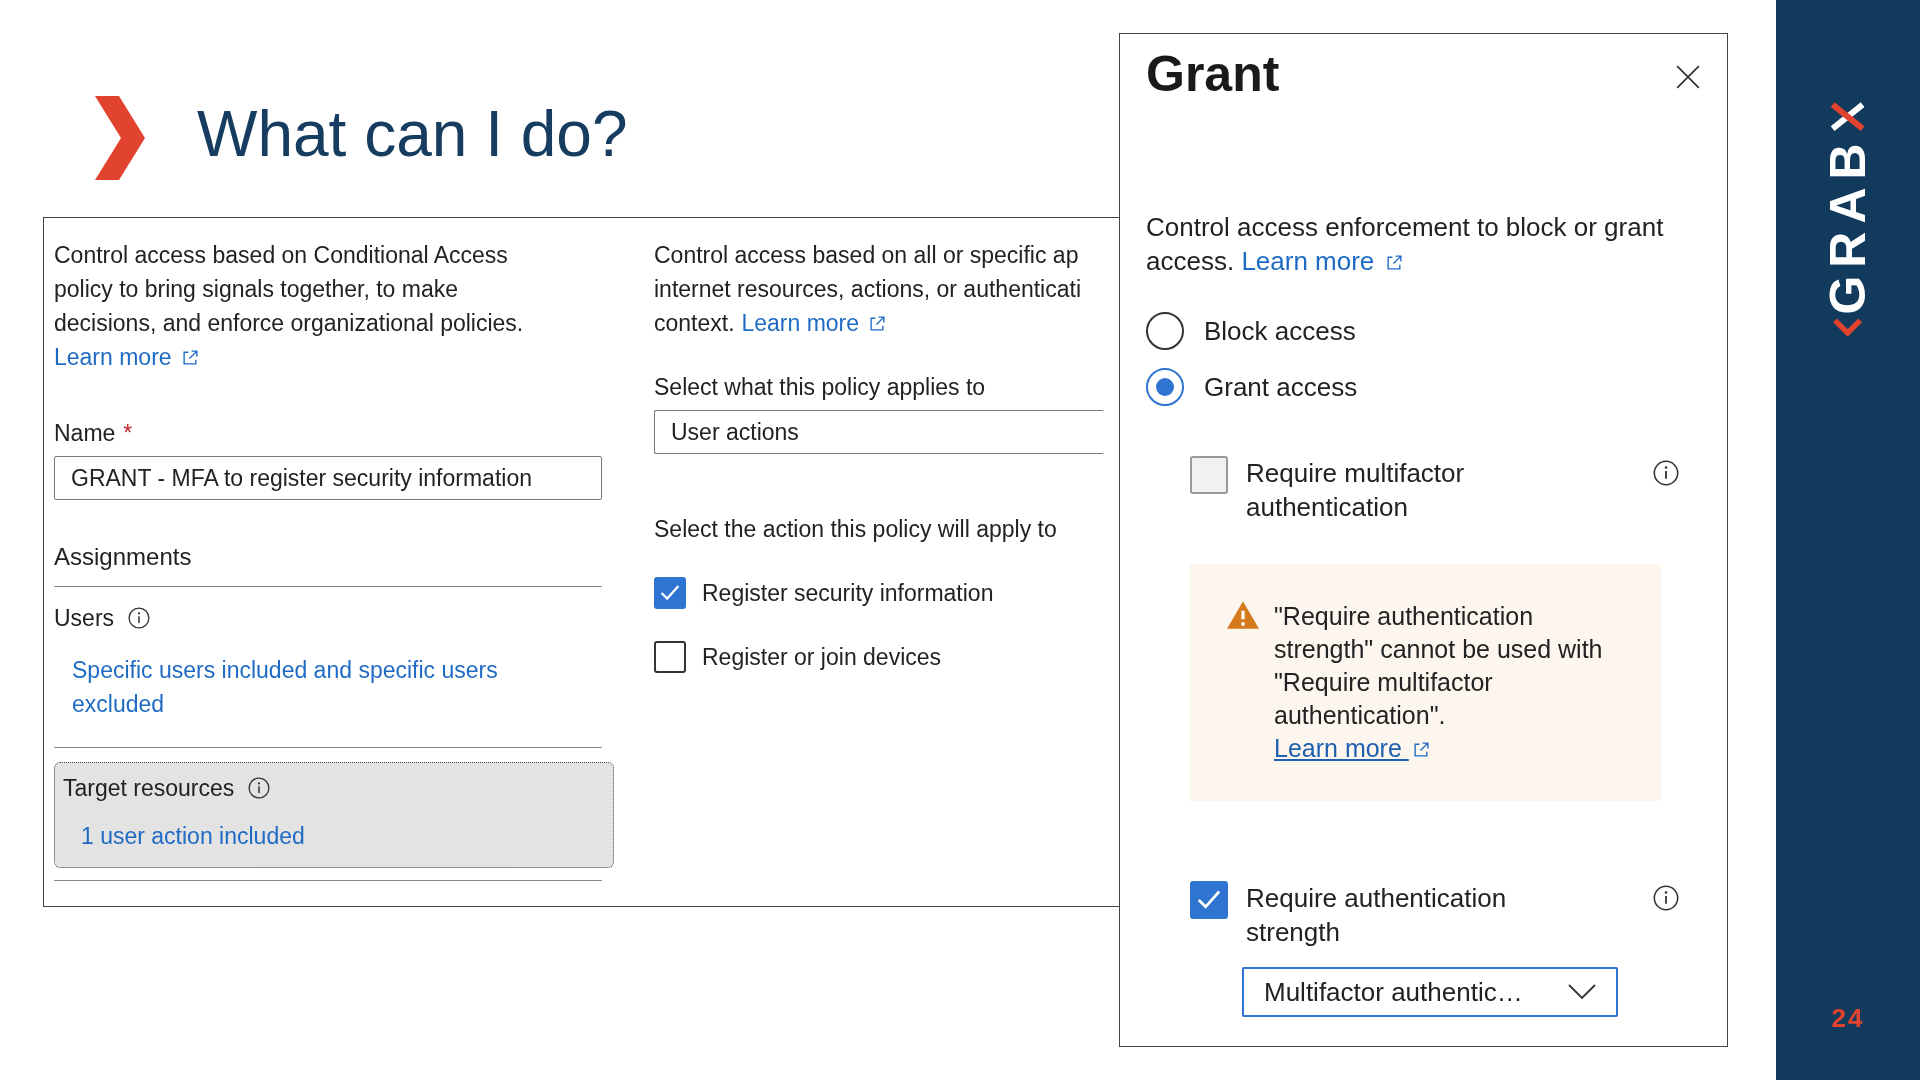 The height and width of the screenshot is (1080, 1920). What do you see at coordinates (694, 323) in the screenshot?
I see `description-line: context.` at bounding box center [694, 323].